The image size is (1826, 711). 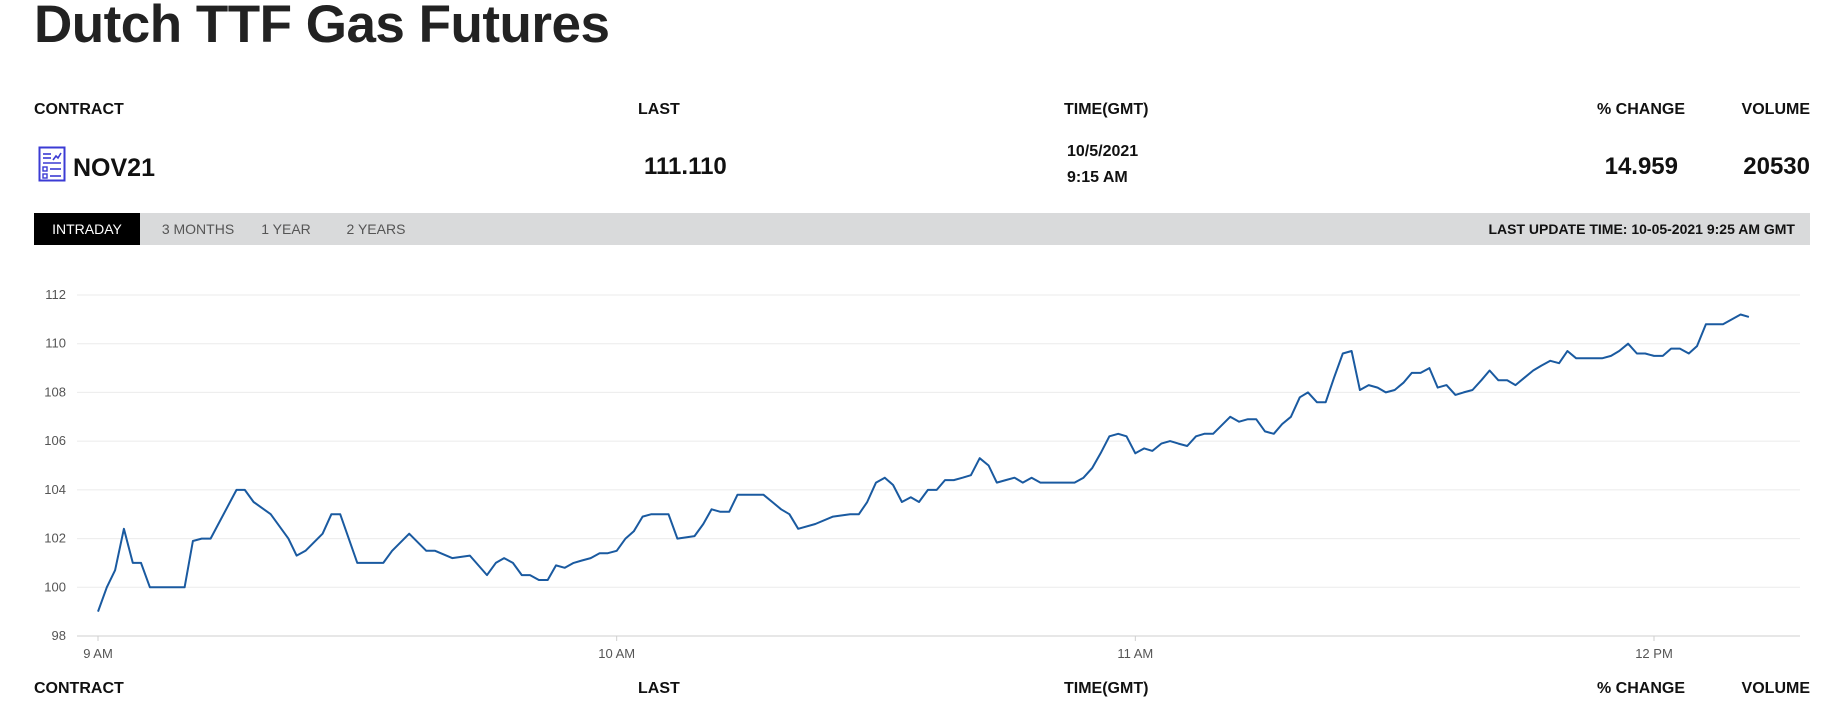 I want to click on volume-value: 20530, so click(x=1776, y=166).